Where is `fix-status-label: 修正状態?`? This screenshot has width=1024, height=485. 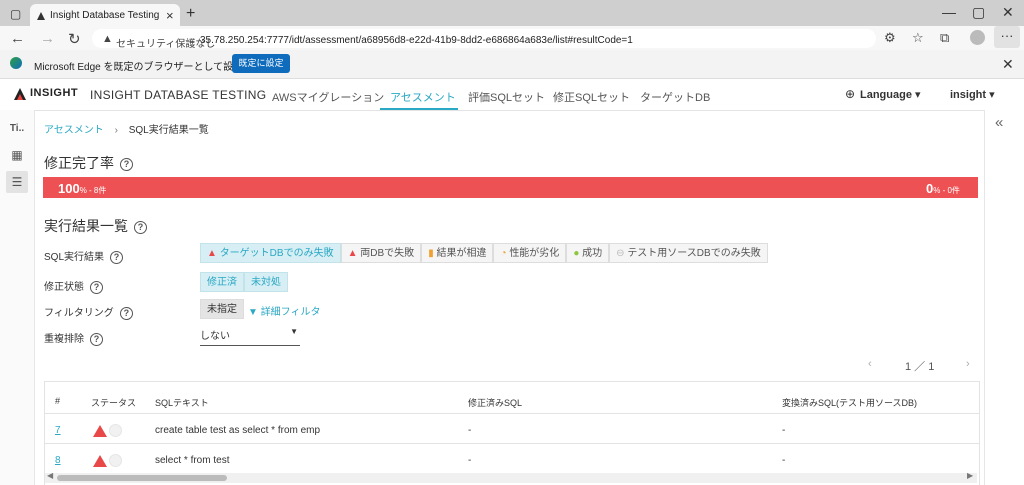
fix-status-label: 修正状態? is located at coordinates (73, 286).